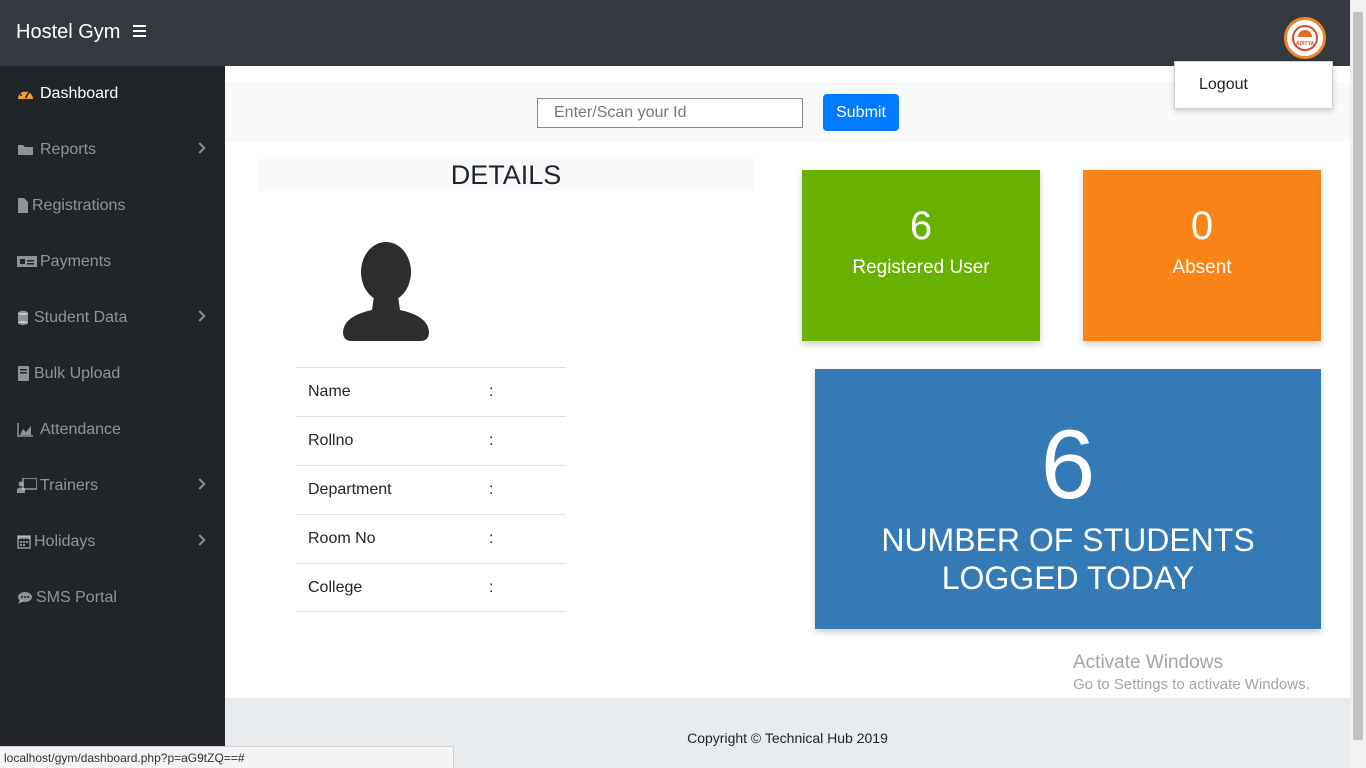 The height and width of the screenshot is (768, 1366). I want to click on absent-label: Absent, so click(1202, 267).